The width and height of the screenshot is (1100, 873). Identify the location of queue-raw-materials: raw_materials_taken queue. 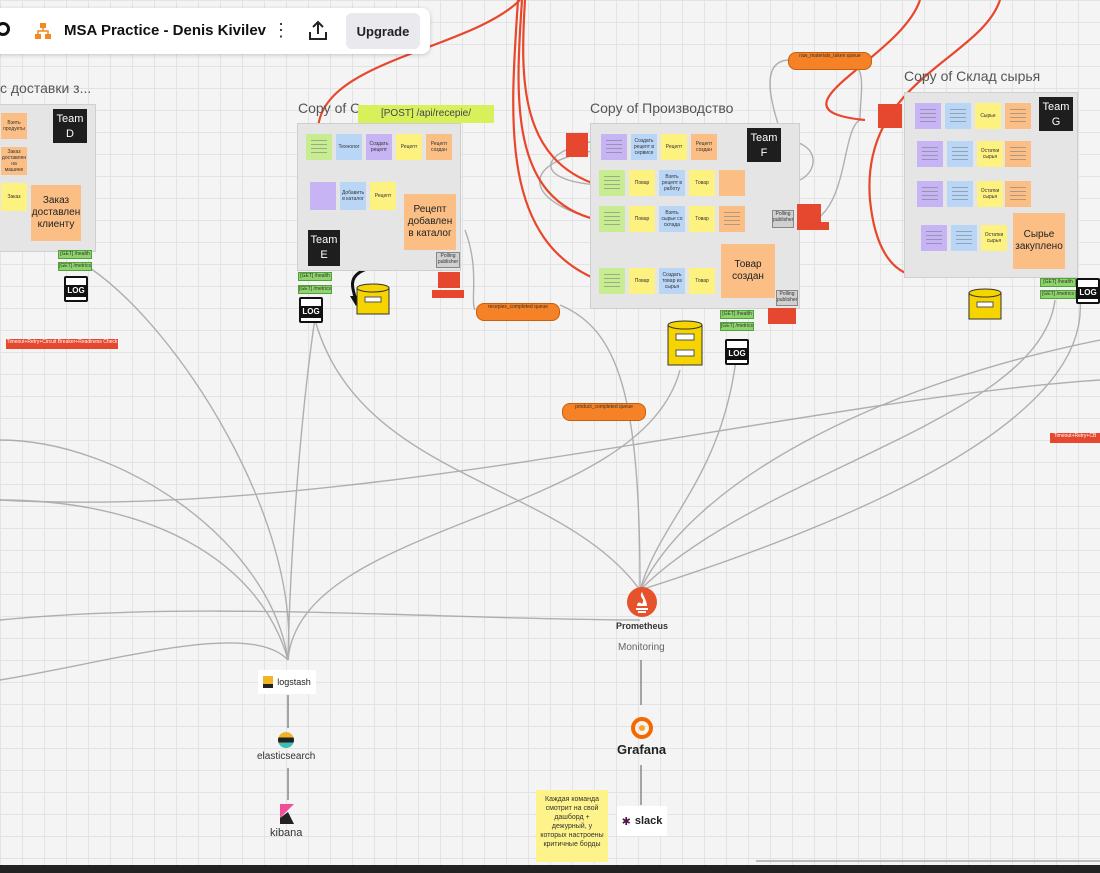
(830, 61).